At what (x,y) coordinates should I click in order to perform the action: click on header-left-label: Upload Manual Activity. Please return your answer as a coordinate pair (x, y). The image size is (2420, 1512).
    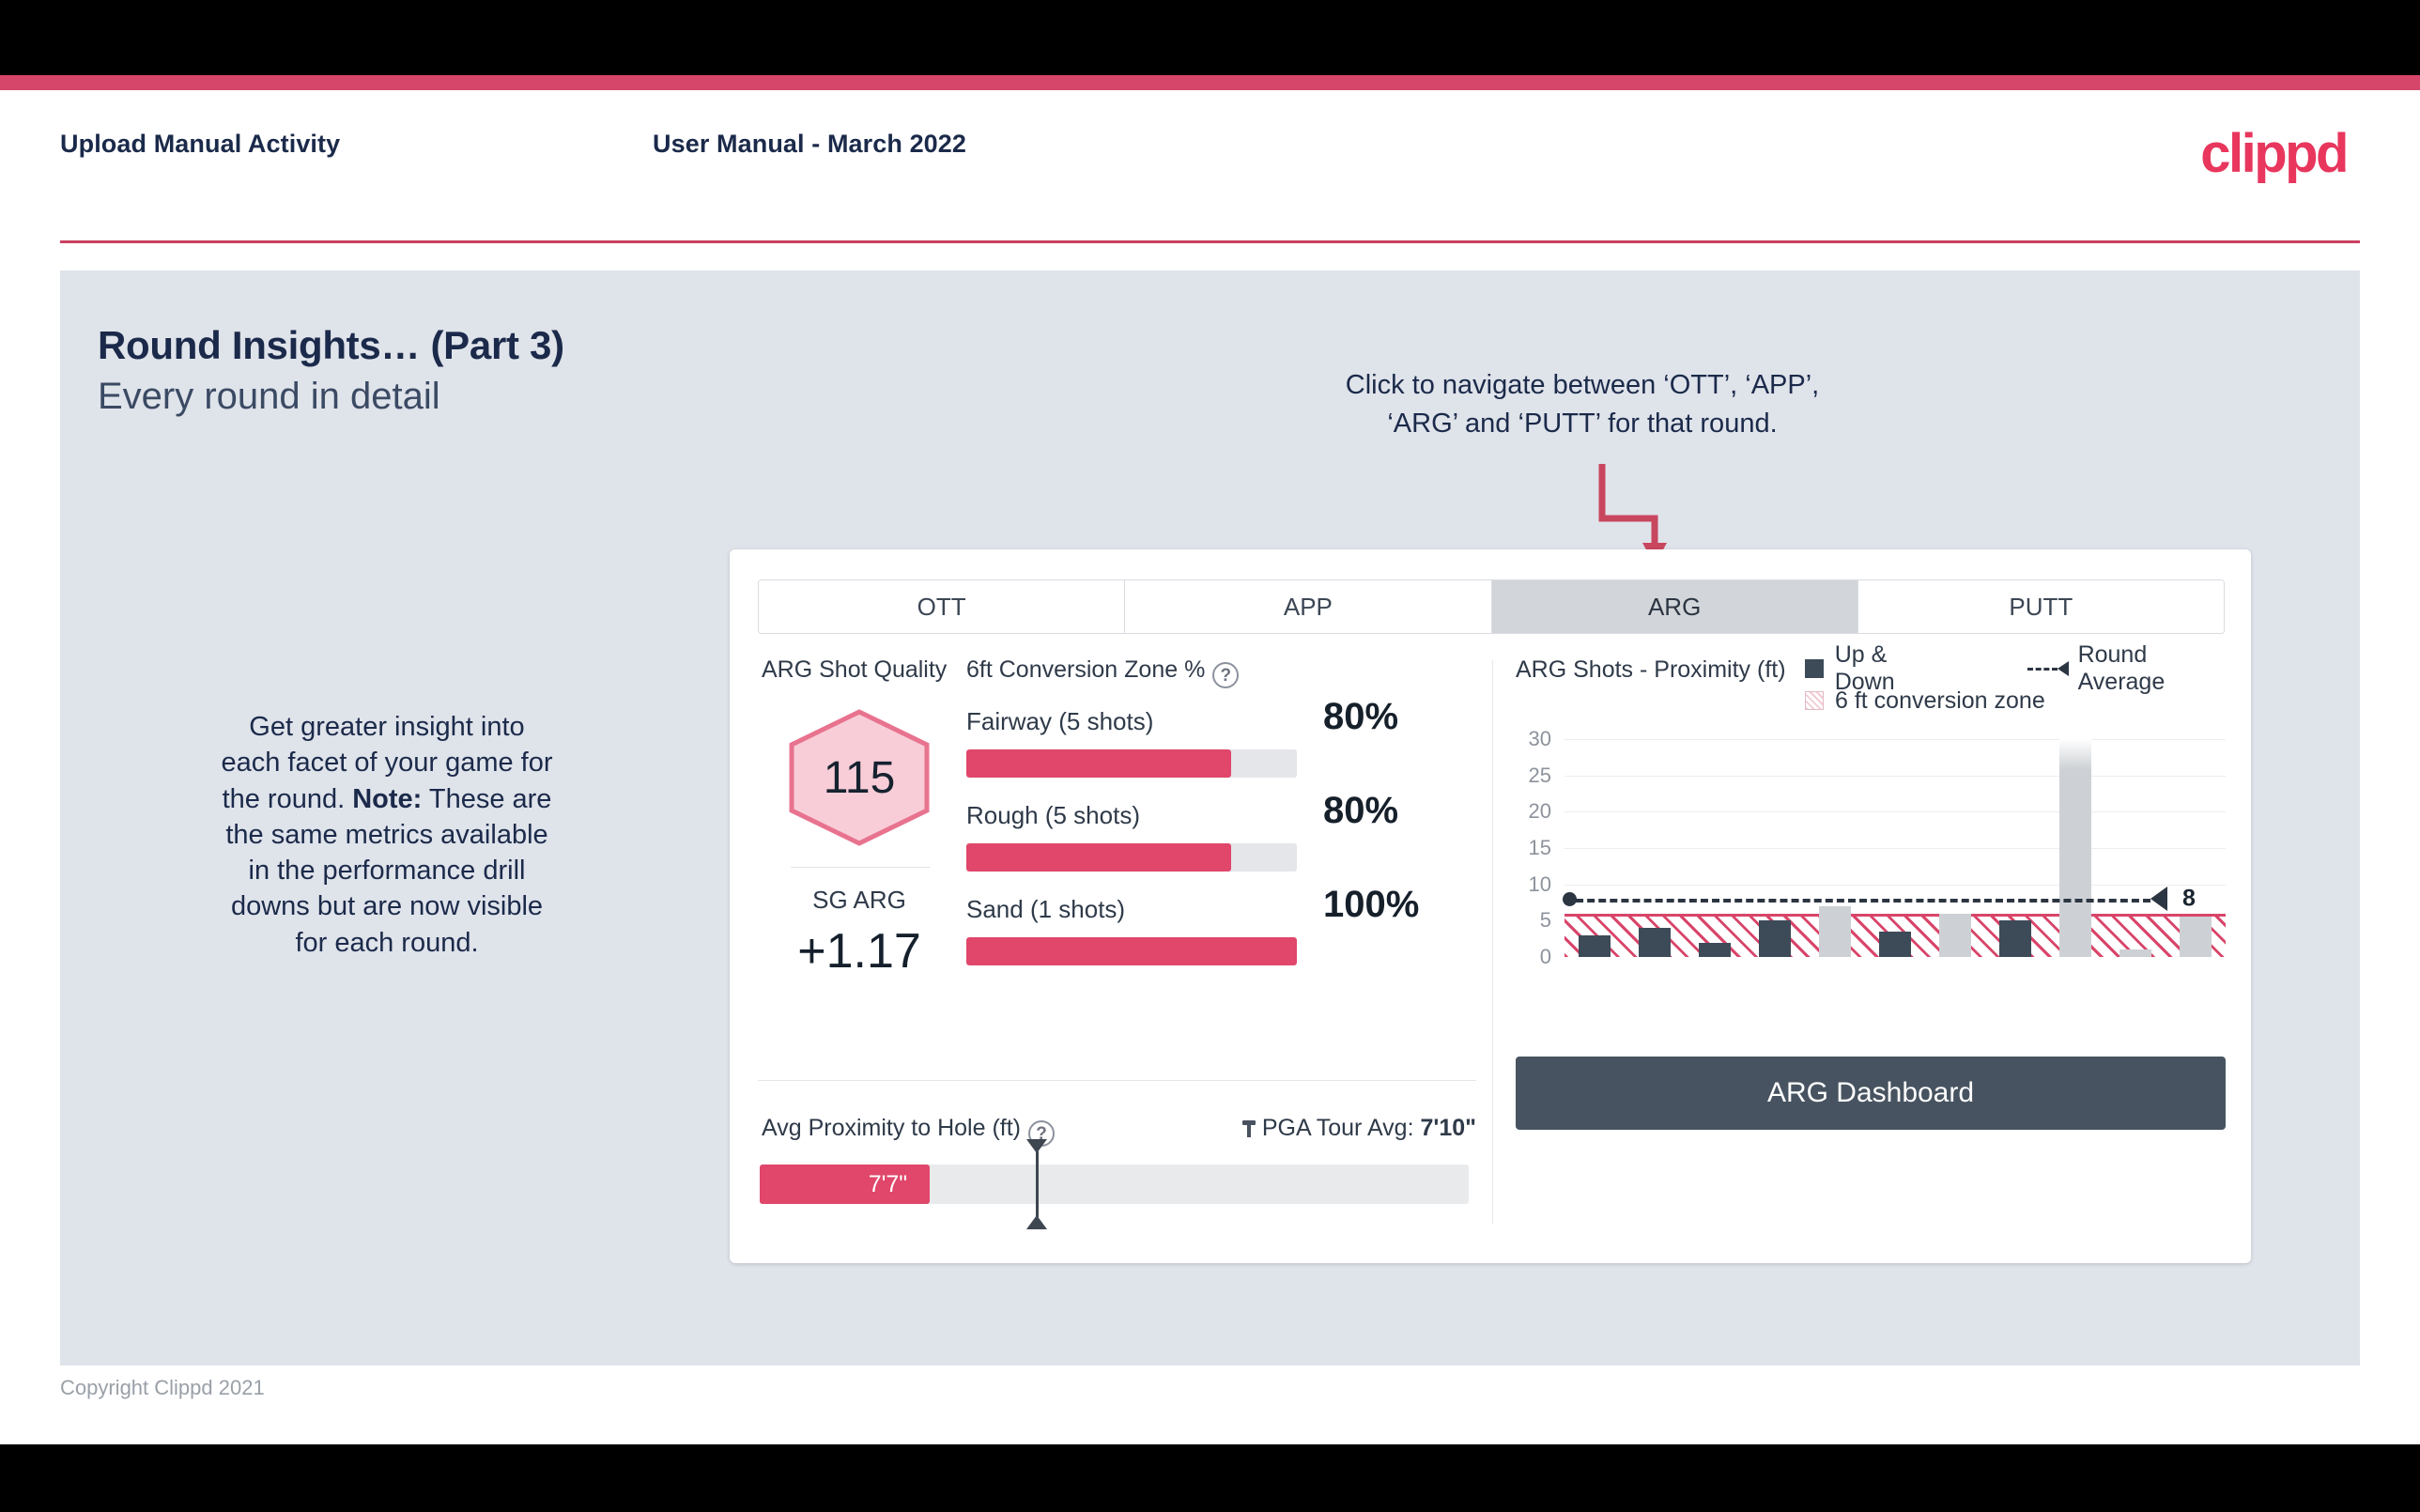
    Looking at the image, I should click on (200, 144).